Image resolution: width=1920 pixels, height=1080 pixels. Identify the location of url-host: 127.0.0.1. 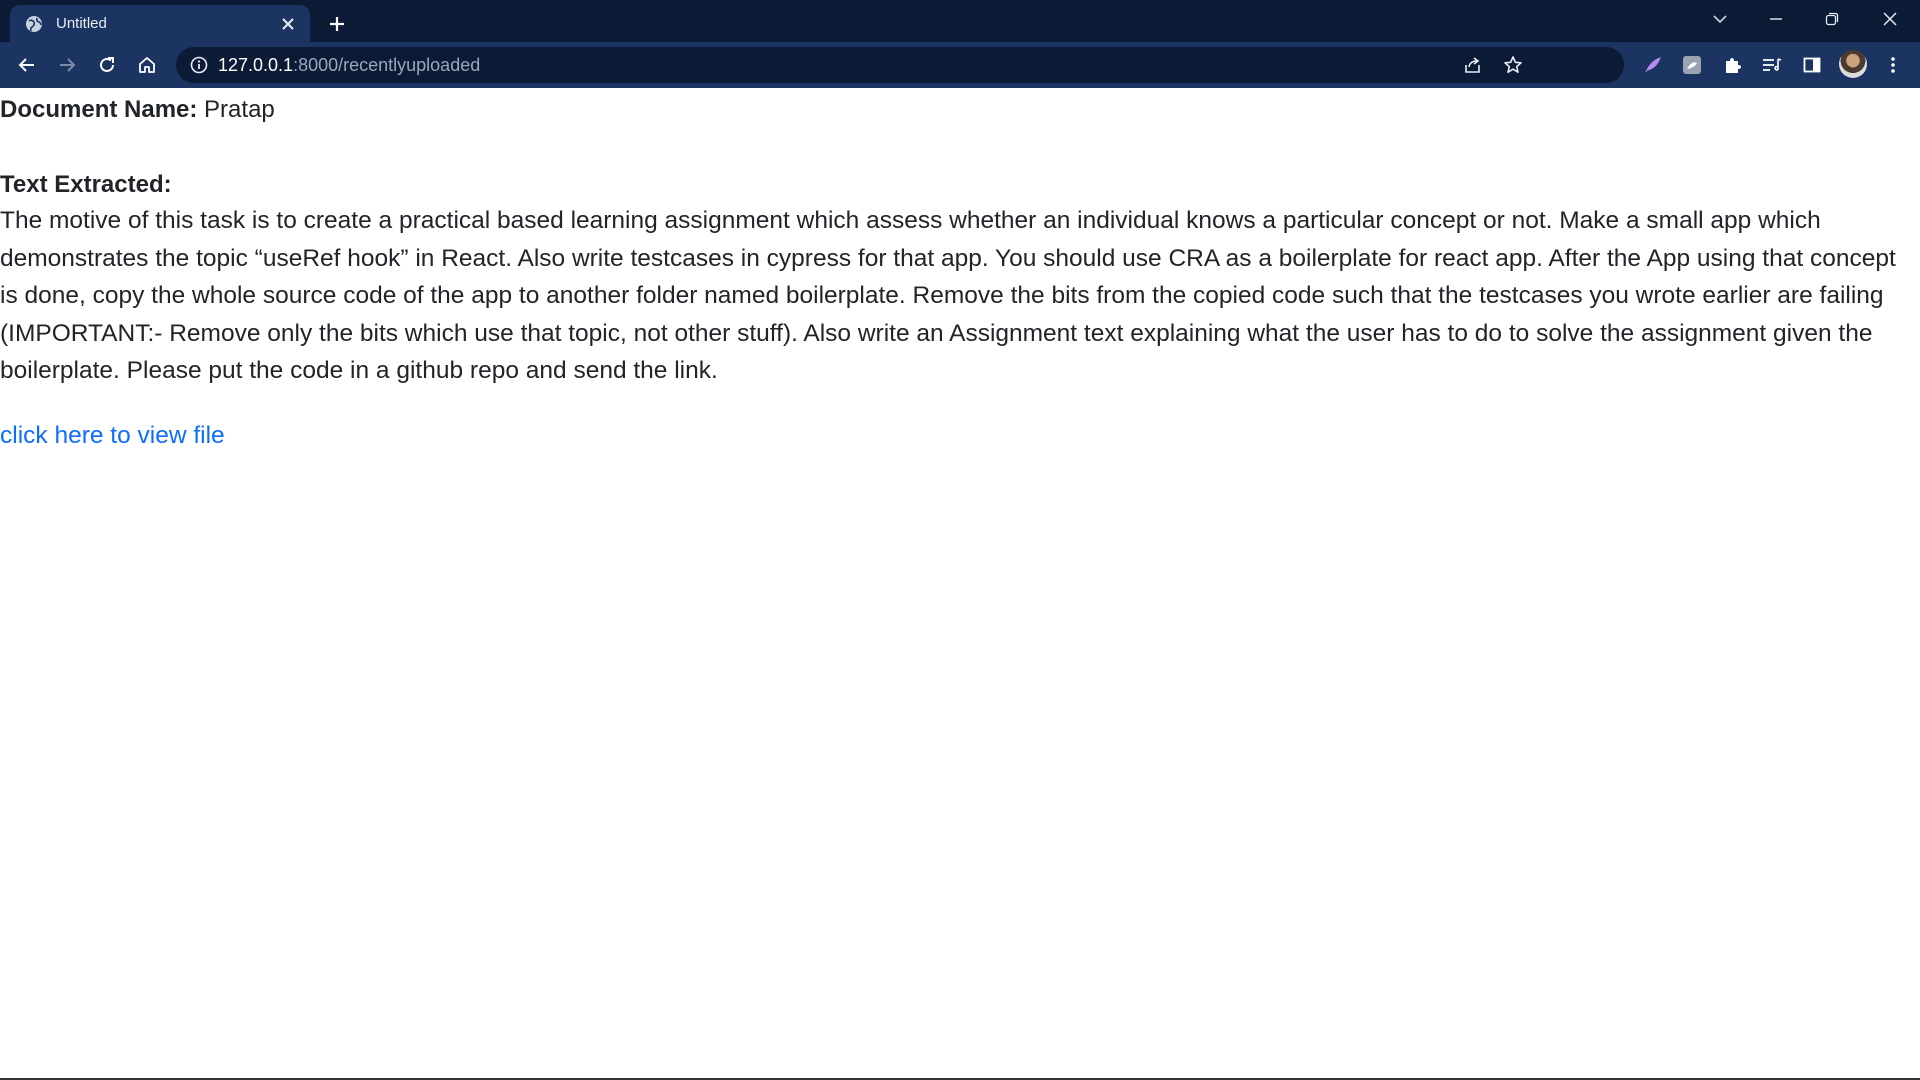
(256, 65).